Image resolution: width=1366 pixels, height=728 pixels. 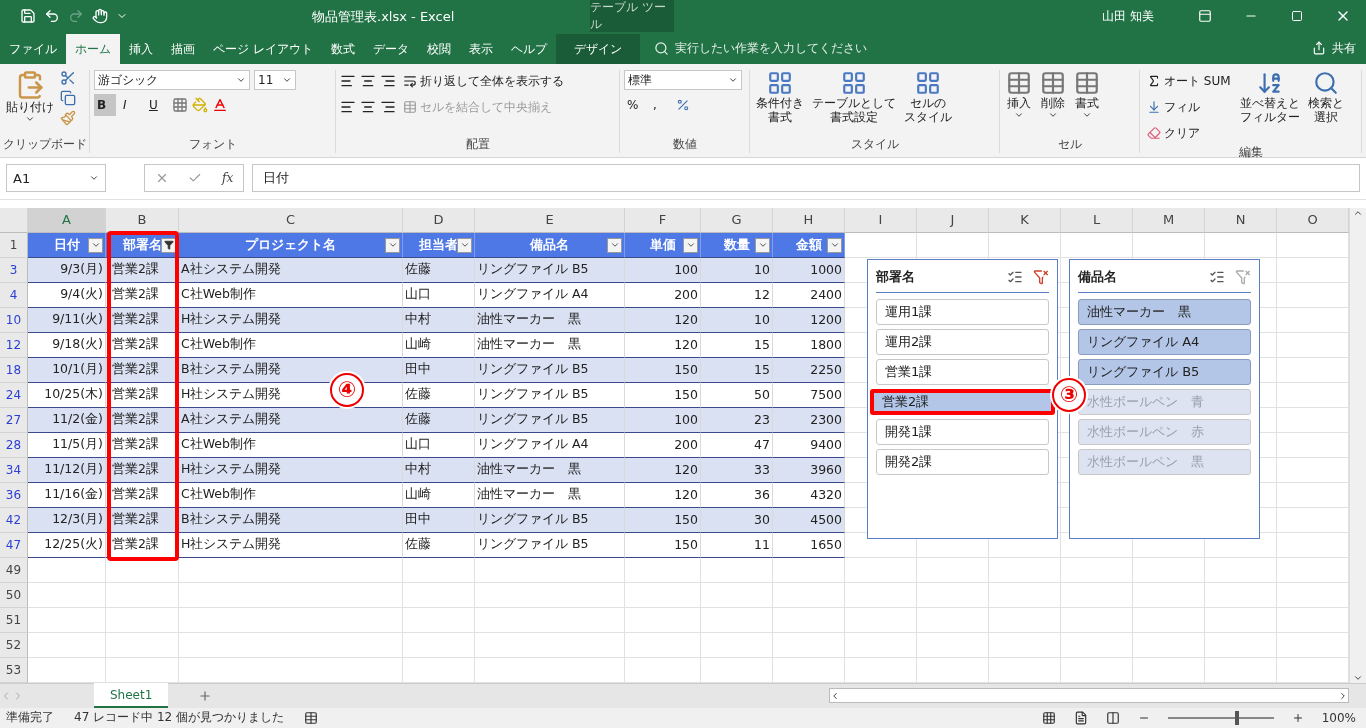 I want to click on style-button: テーブルとして 書式設定, so click(x=854, y=103).